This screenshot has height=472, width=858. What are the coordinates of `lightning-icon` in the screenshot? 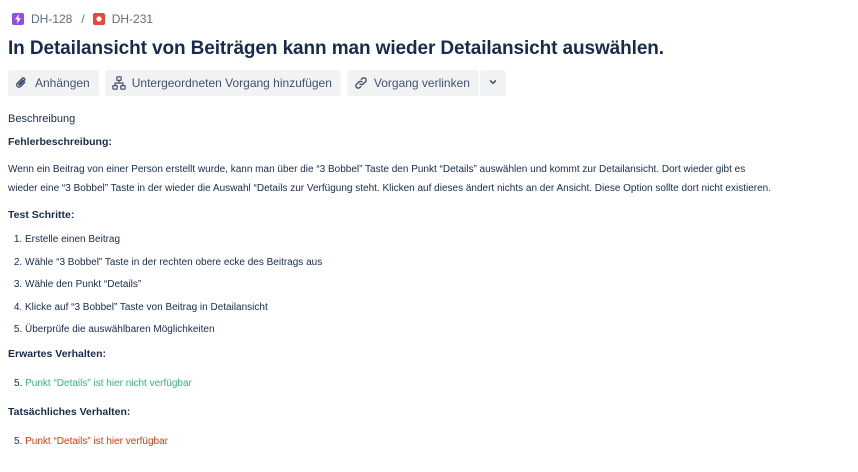 It's located at (18, 19).